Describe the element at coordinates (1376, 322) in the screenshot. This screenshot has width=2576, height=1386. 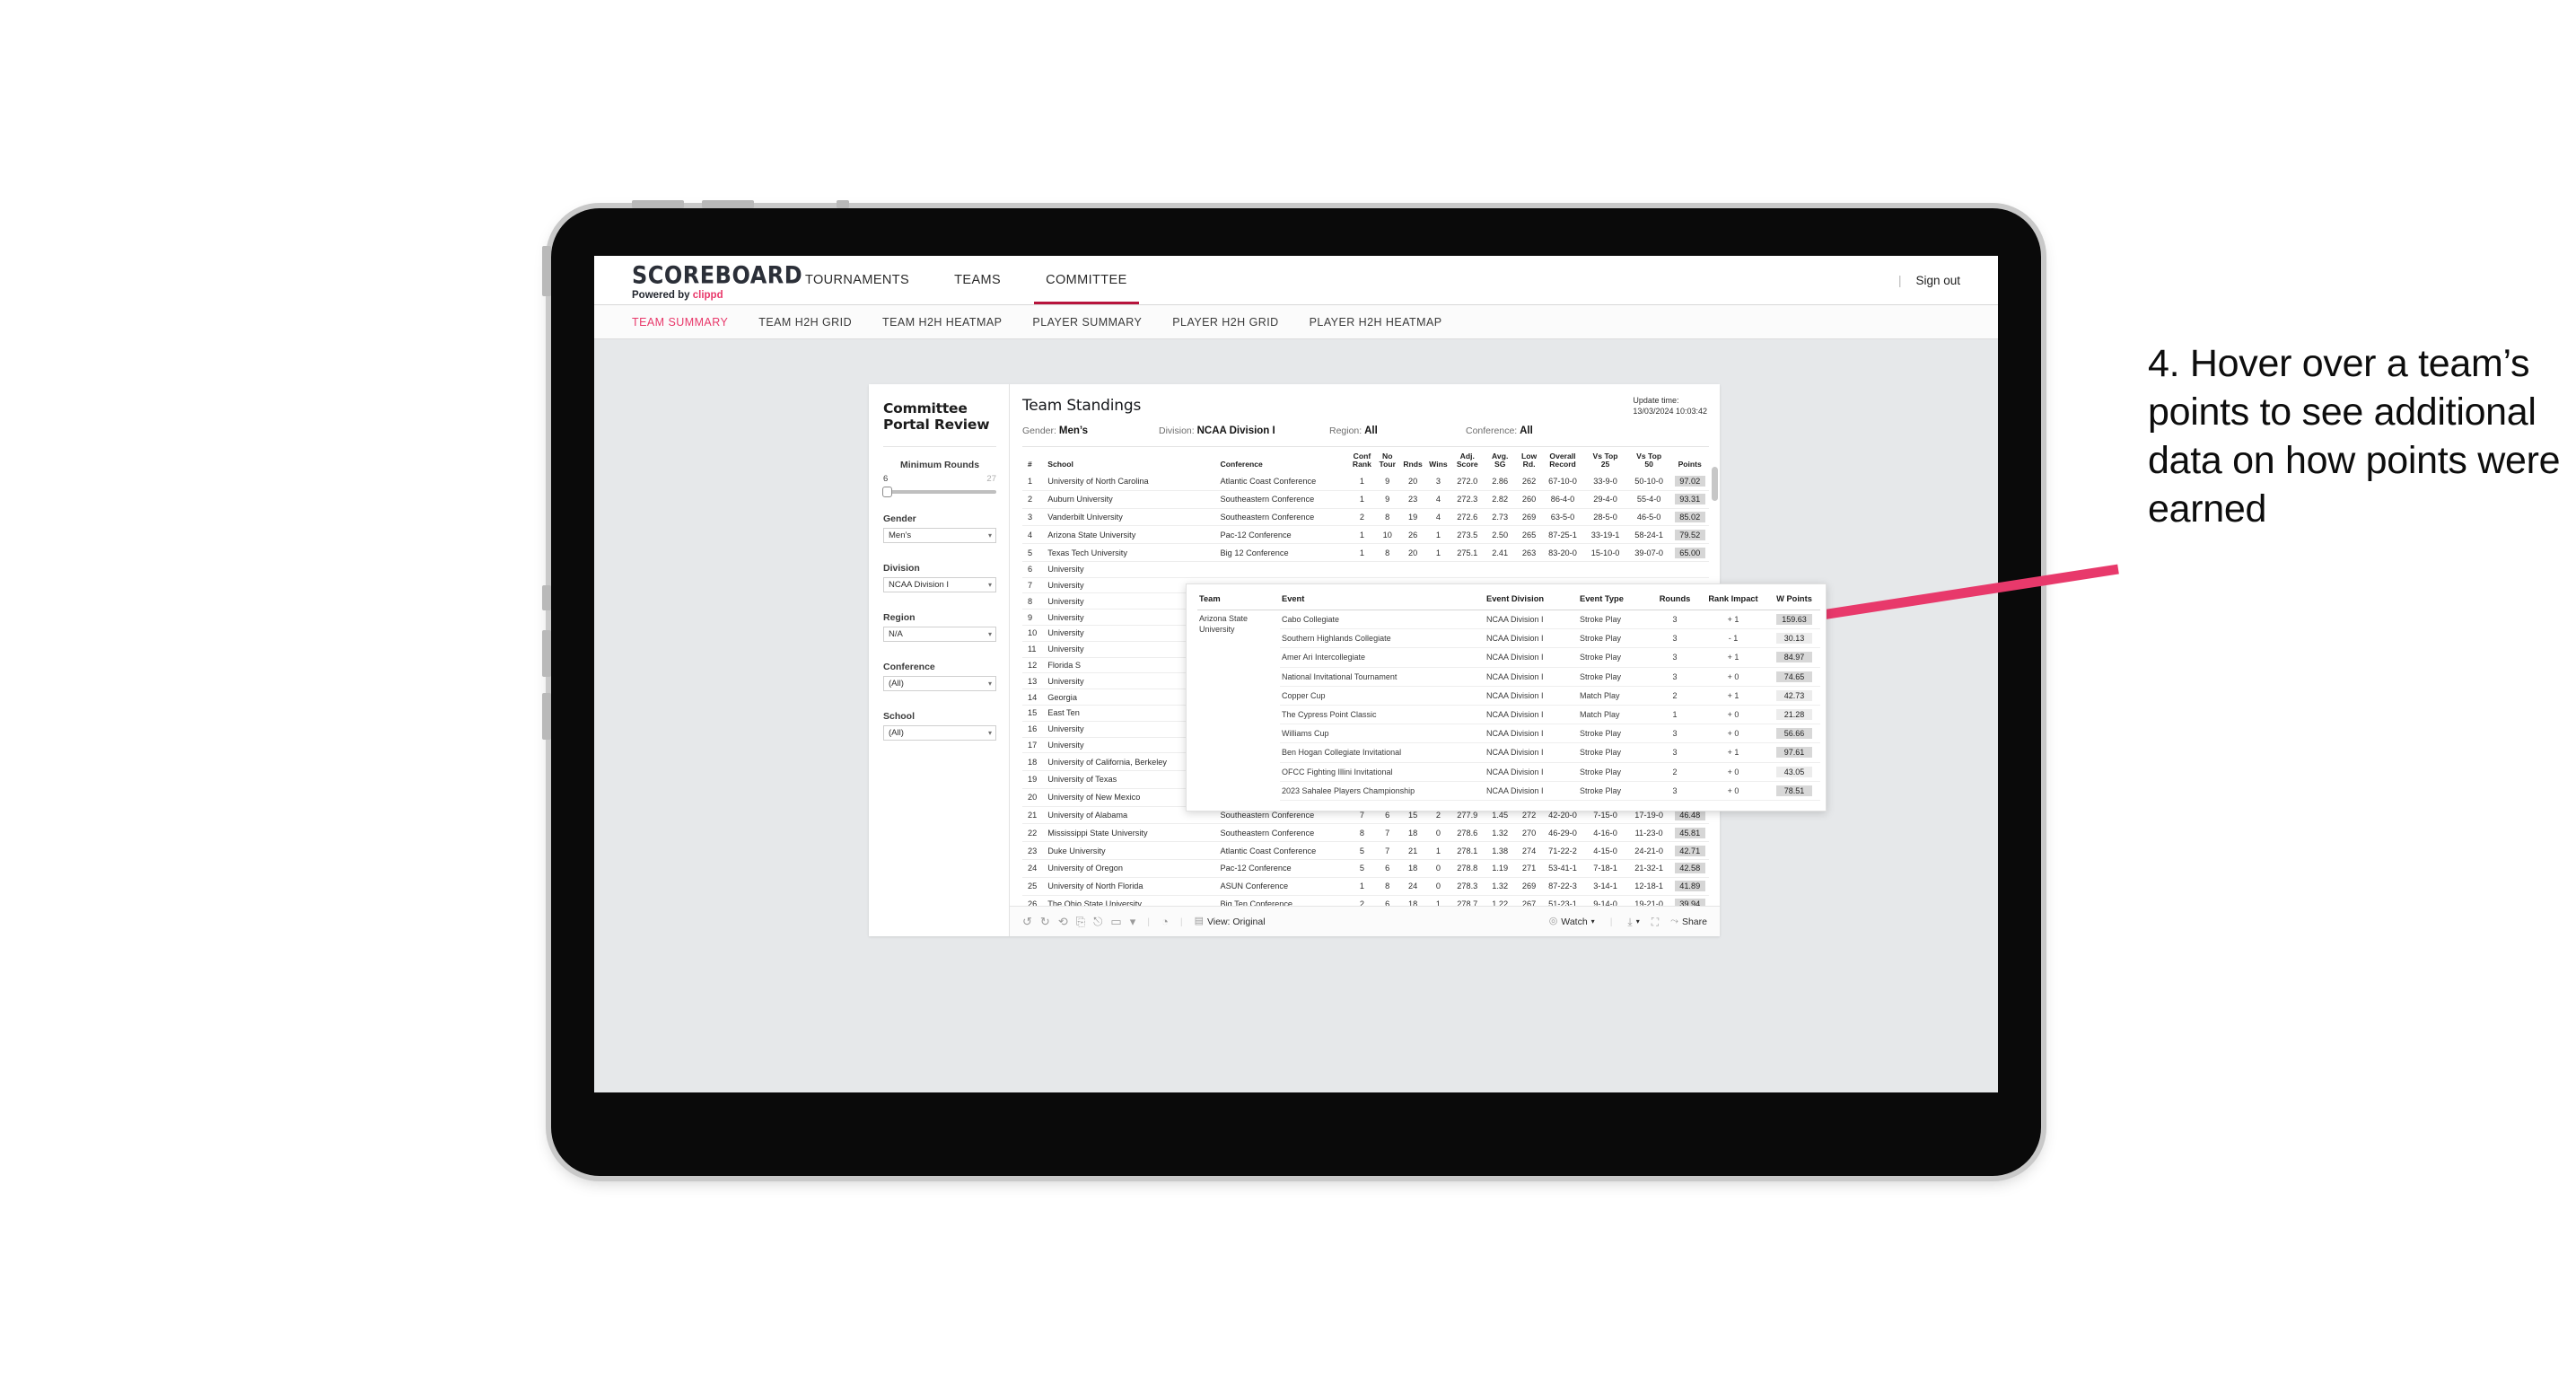
I see `subtab-player-h2h-heatmap: PLAYER H2H HEATMAP` at that location.